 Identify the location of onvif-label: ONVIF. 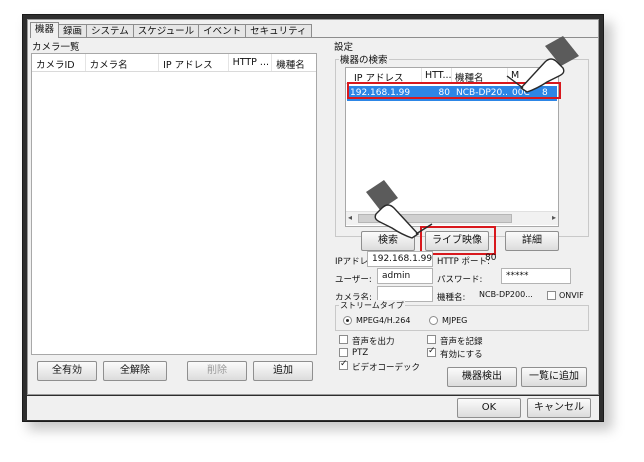
(571, 295).